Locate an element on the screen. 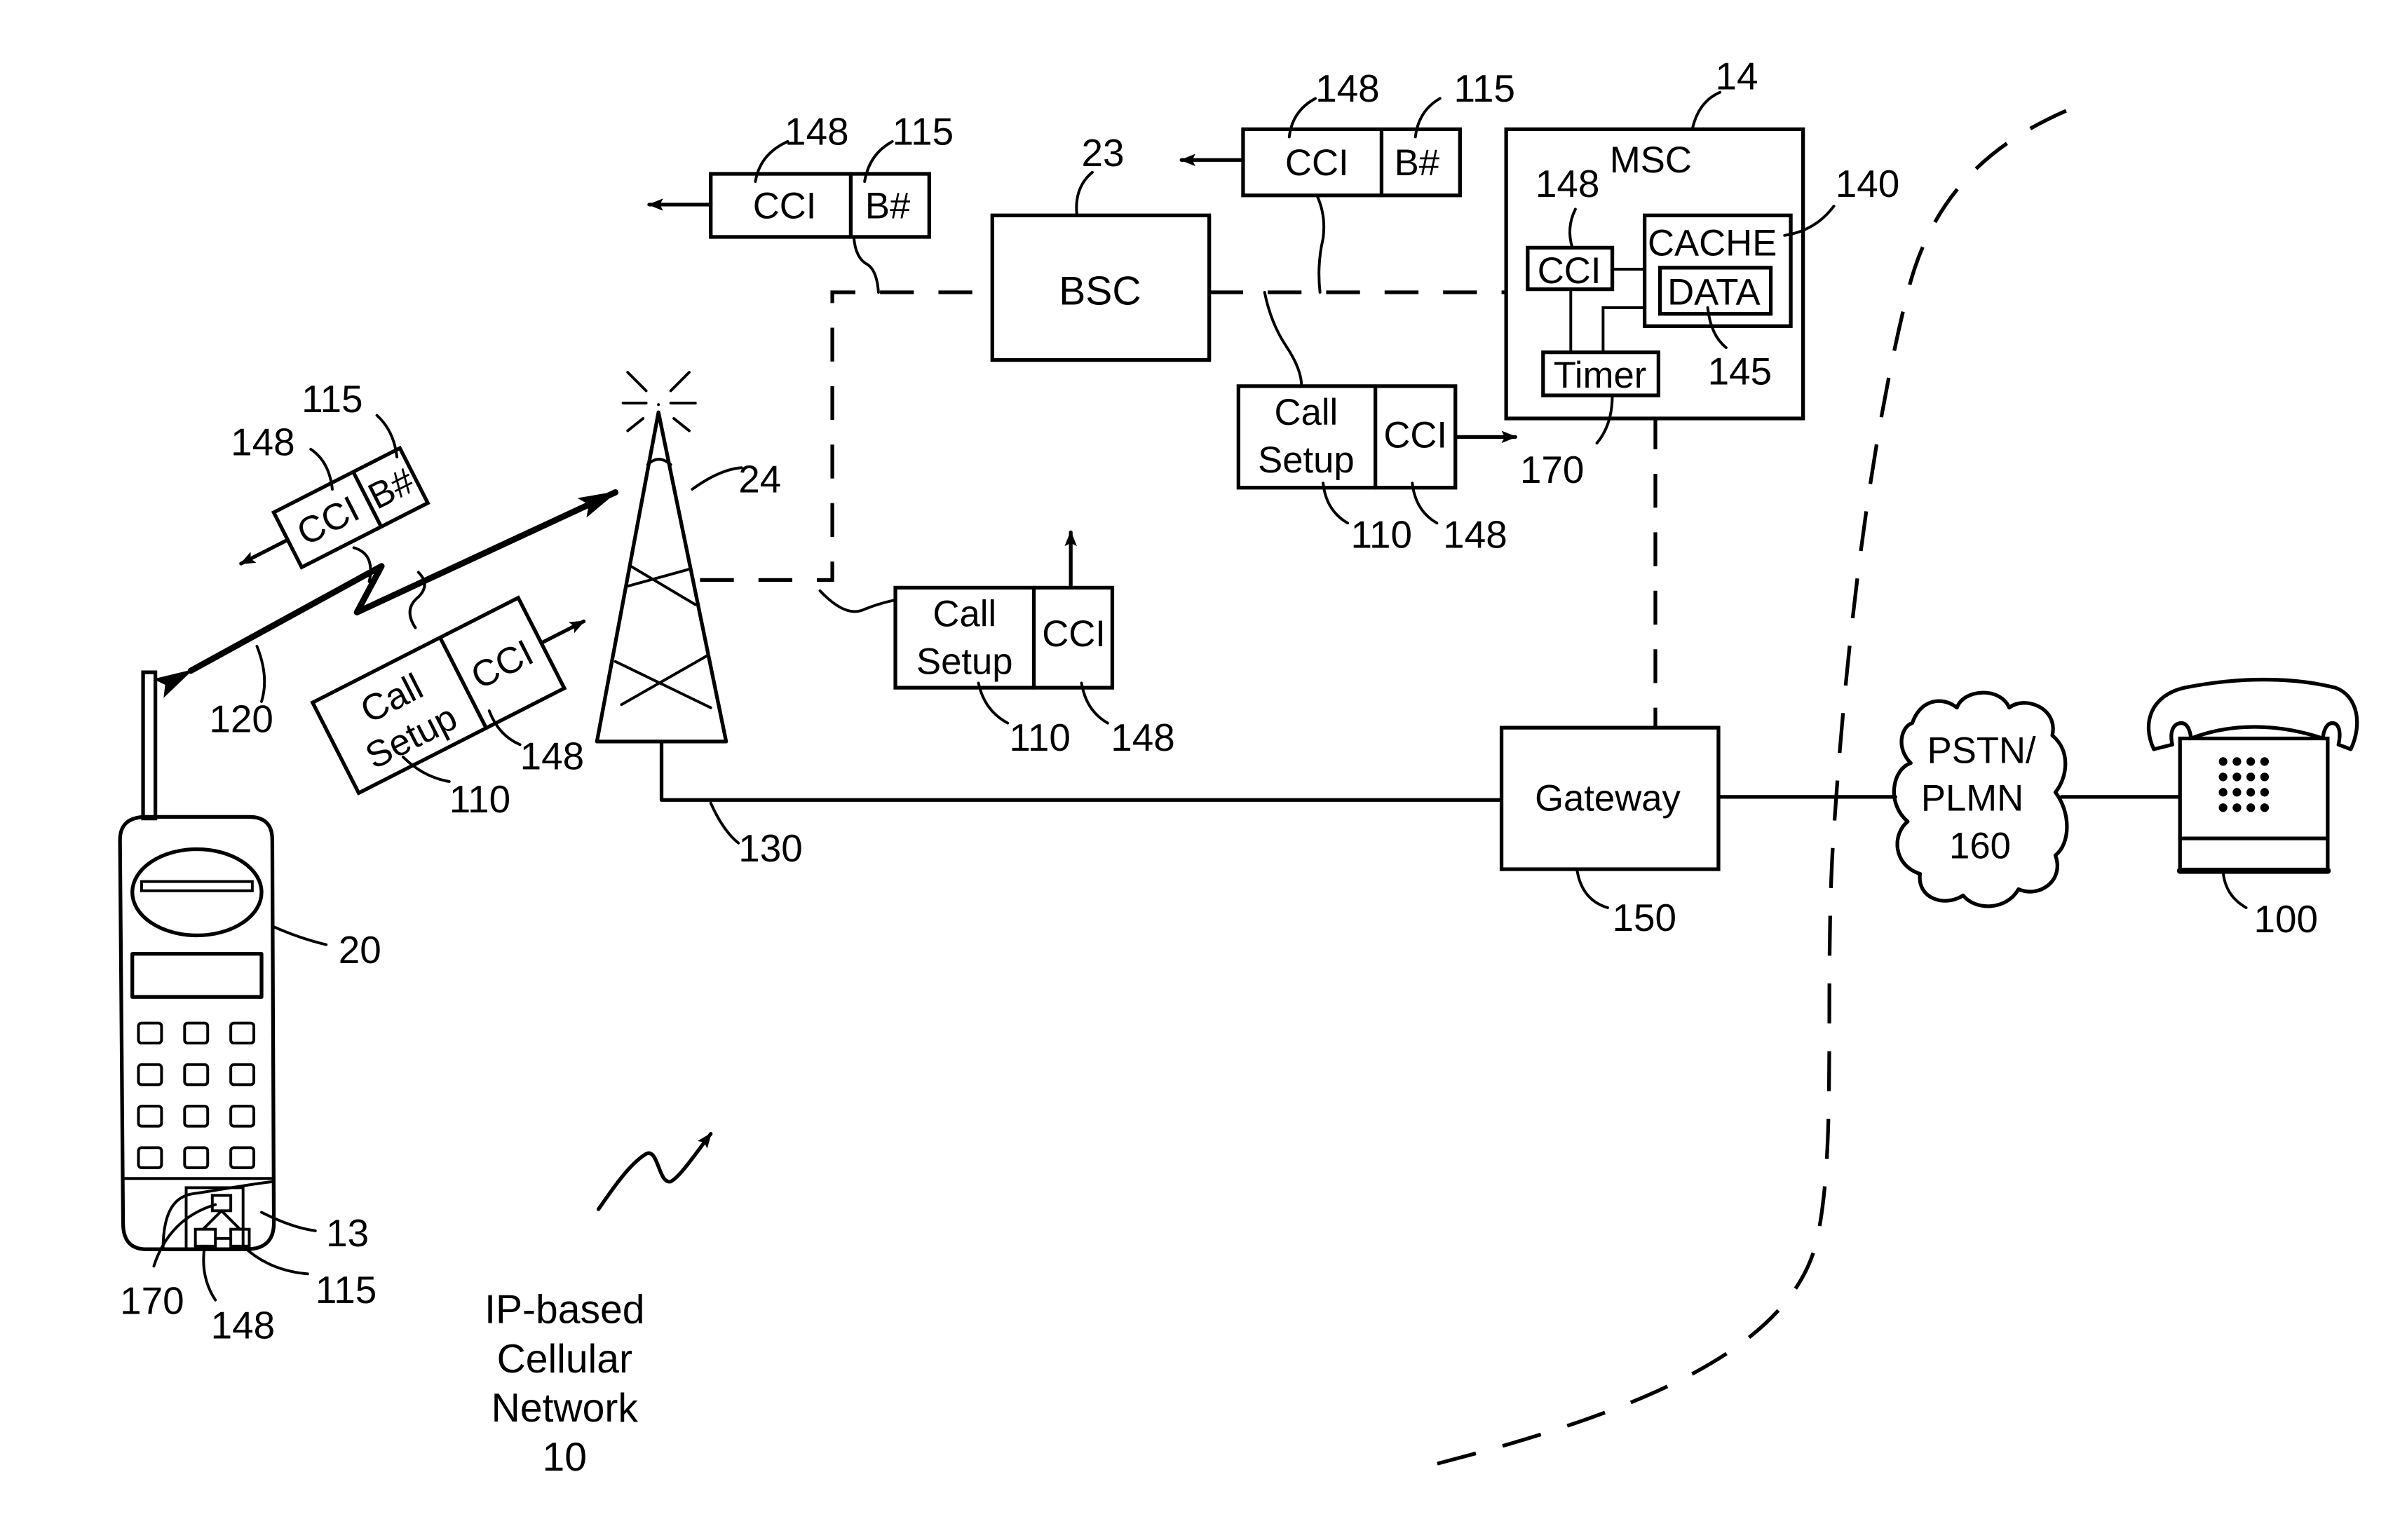  ref-115-sim: 115 is located at coordinates (346, 1289).